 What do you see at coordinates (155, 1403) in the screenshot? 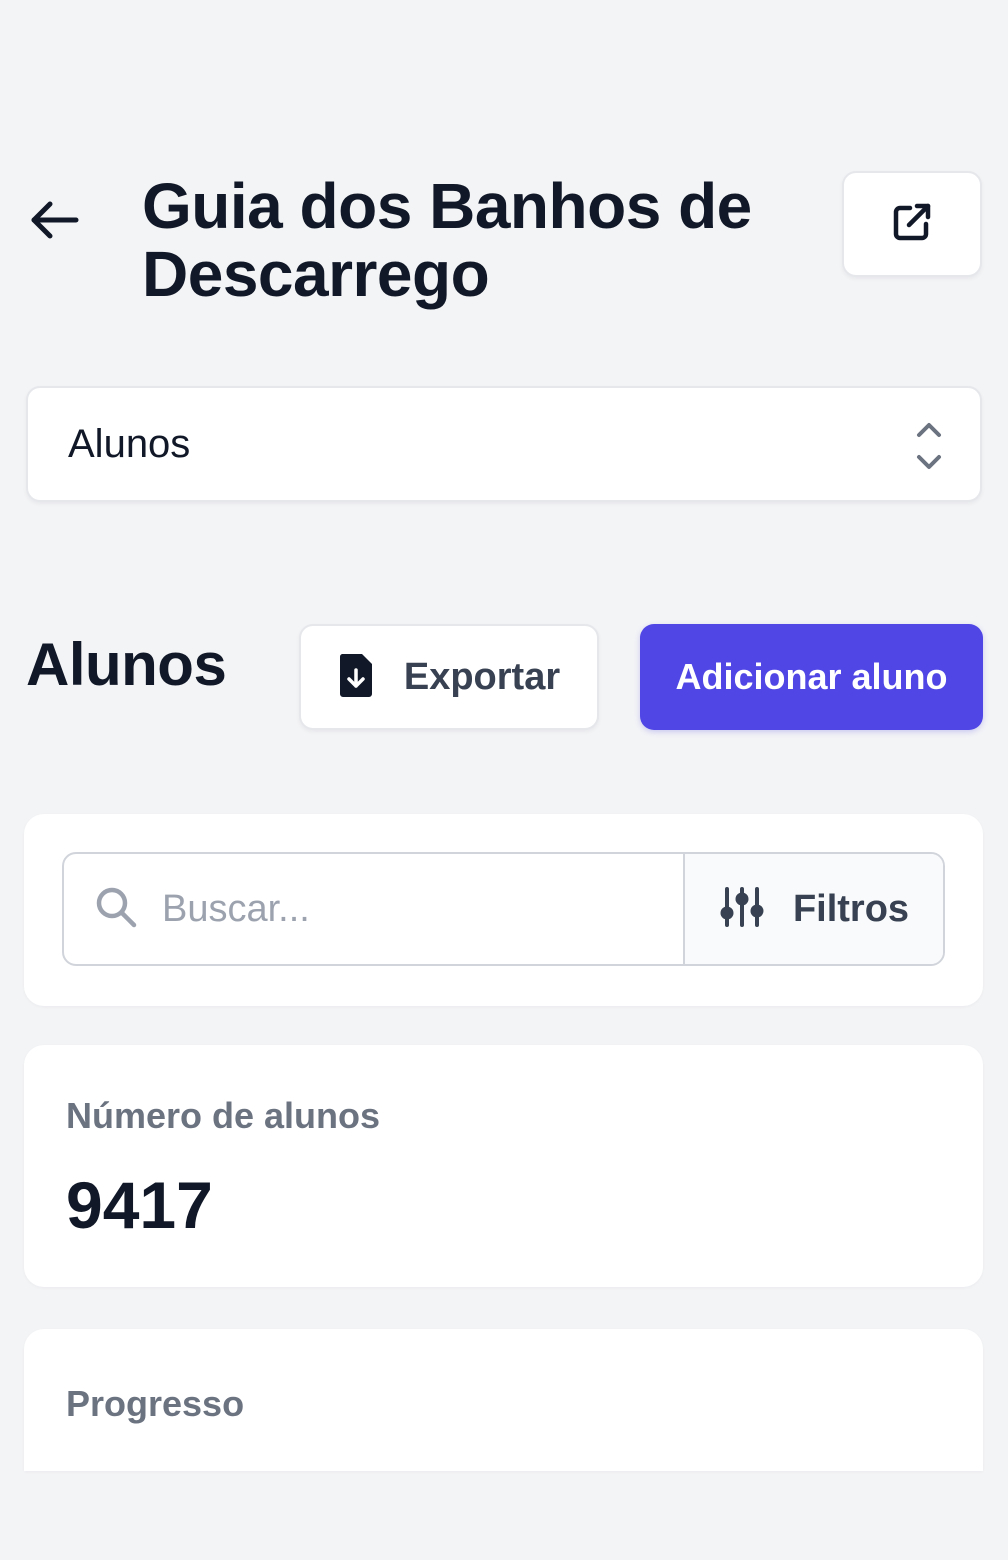
I see `progress-label: Progresso` at bounding box center [155, 1403].